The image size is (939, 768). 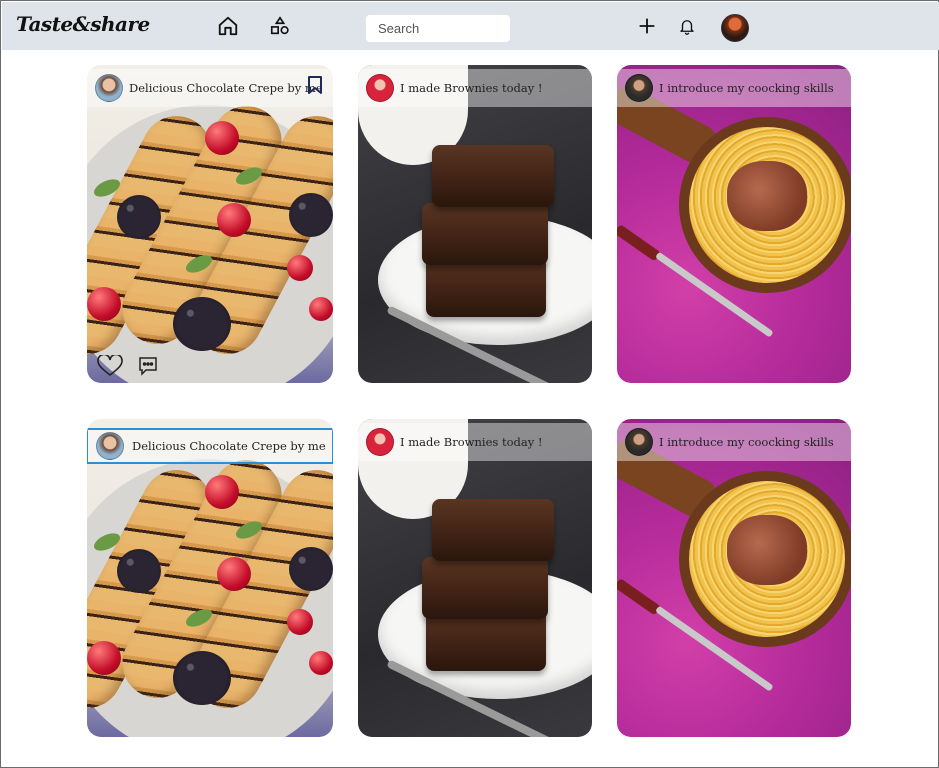 I want to click on bell-icon, so click(x=687, y=26).